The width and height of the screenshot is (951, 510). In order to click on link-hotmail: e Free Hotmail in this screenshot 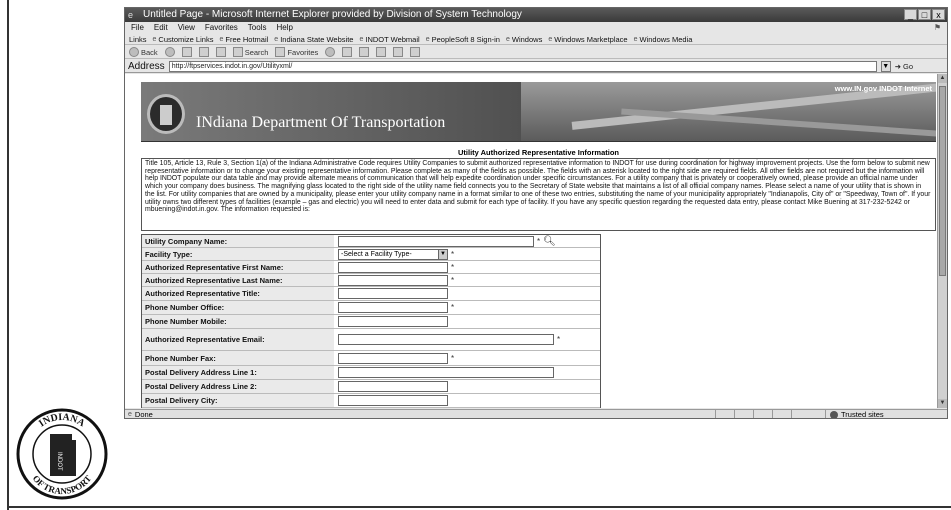, I will do `click(243, 39)`.